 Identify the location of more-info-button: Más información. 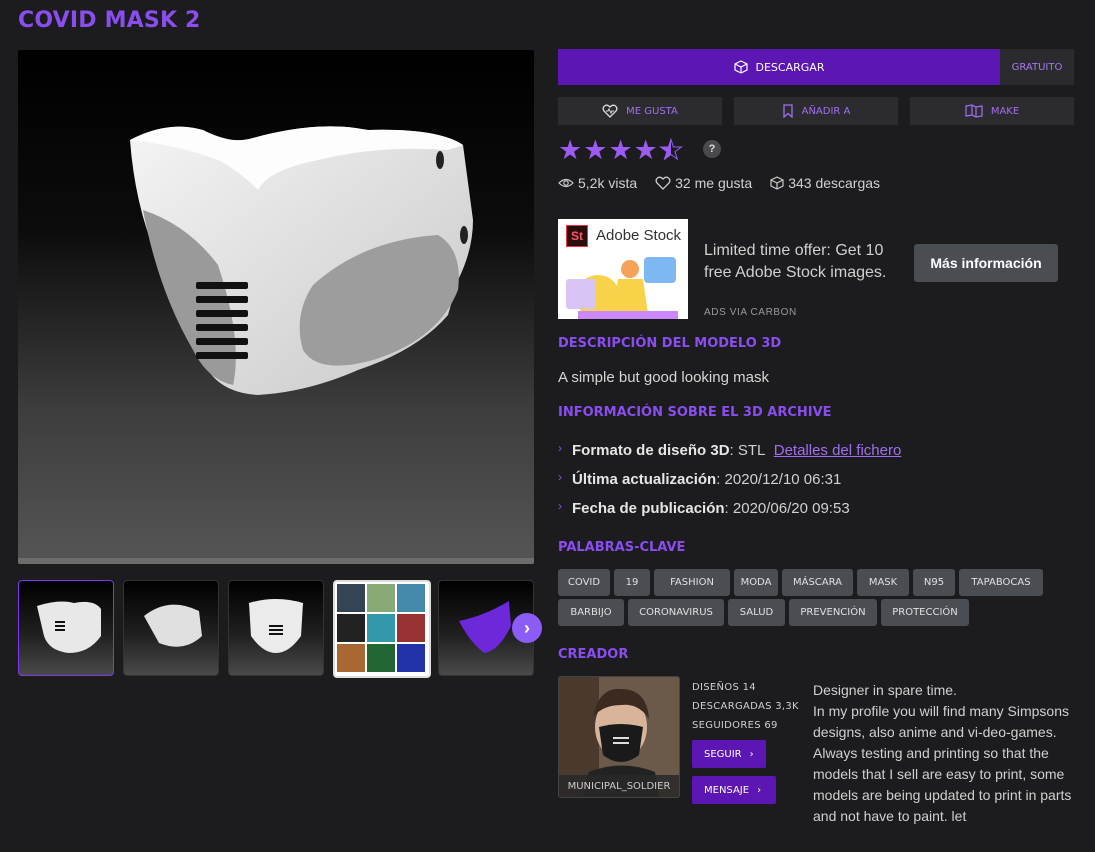
(986, 263).